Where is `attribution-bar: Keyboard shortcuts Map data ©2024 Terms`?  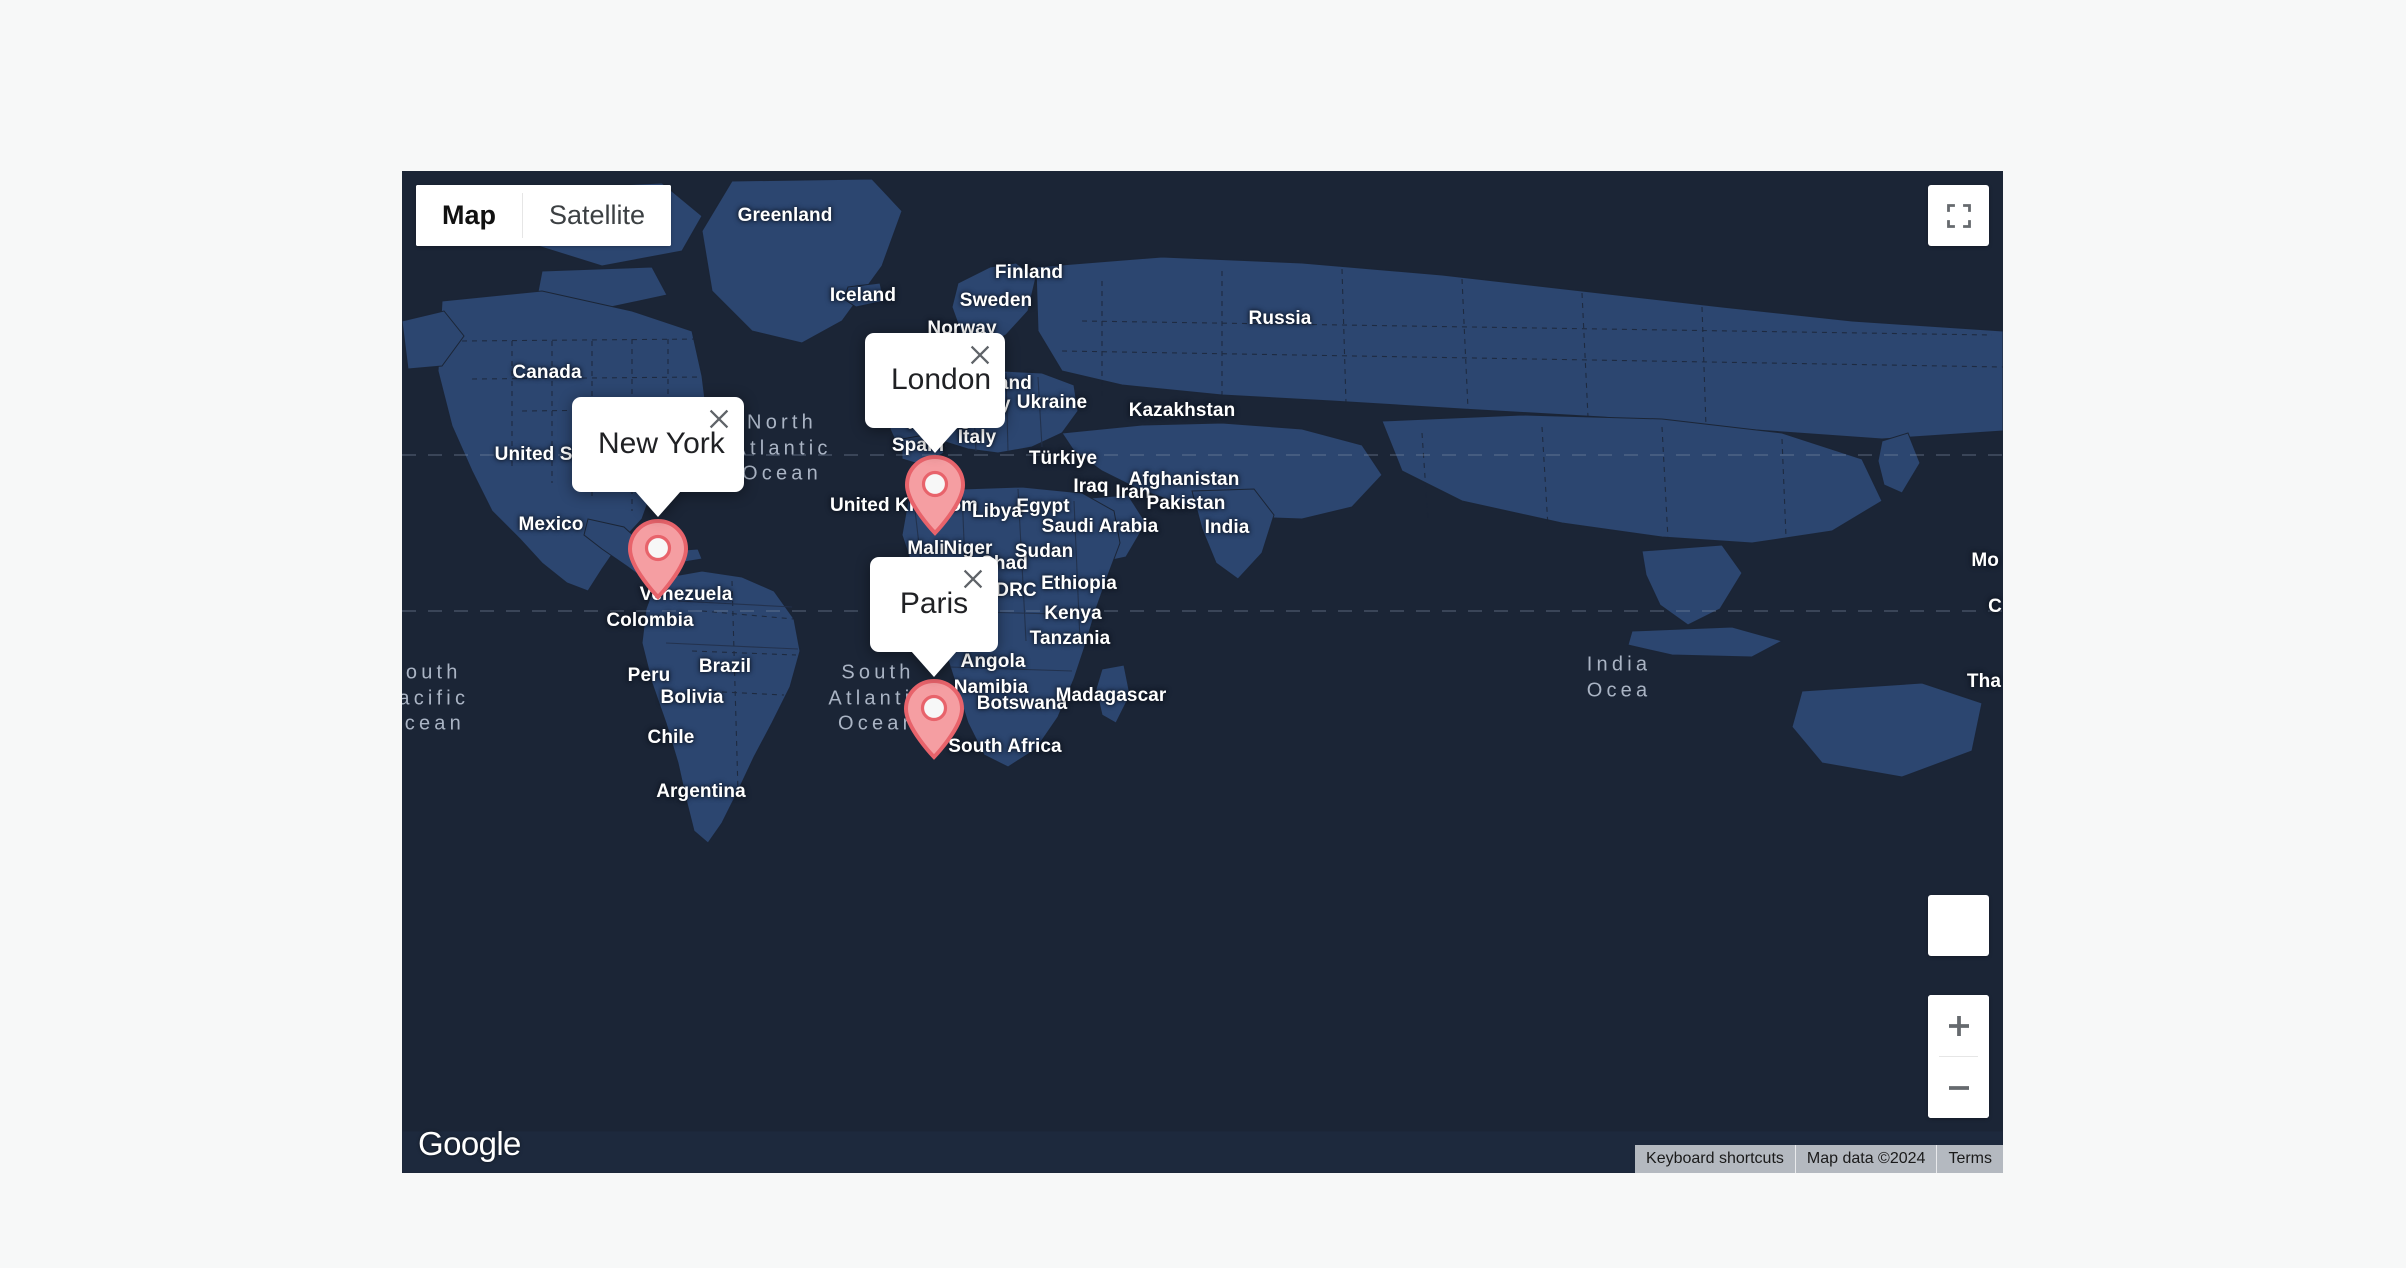 attribution-bar: Keyboard shortcuts Map data ©2024 Terms is located at coordinates (1819, 1159).